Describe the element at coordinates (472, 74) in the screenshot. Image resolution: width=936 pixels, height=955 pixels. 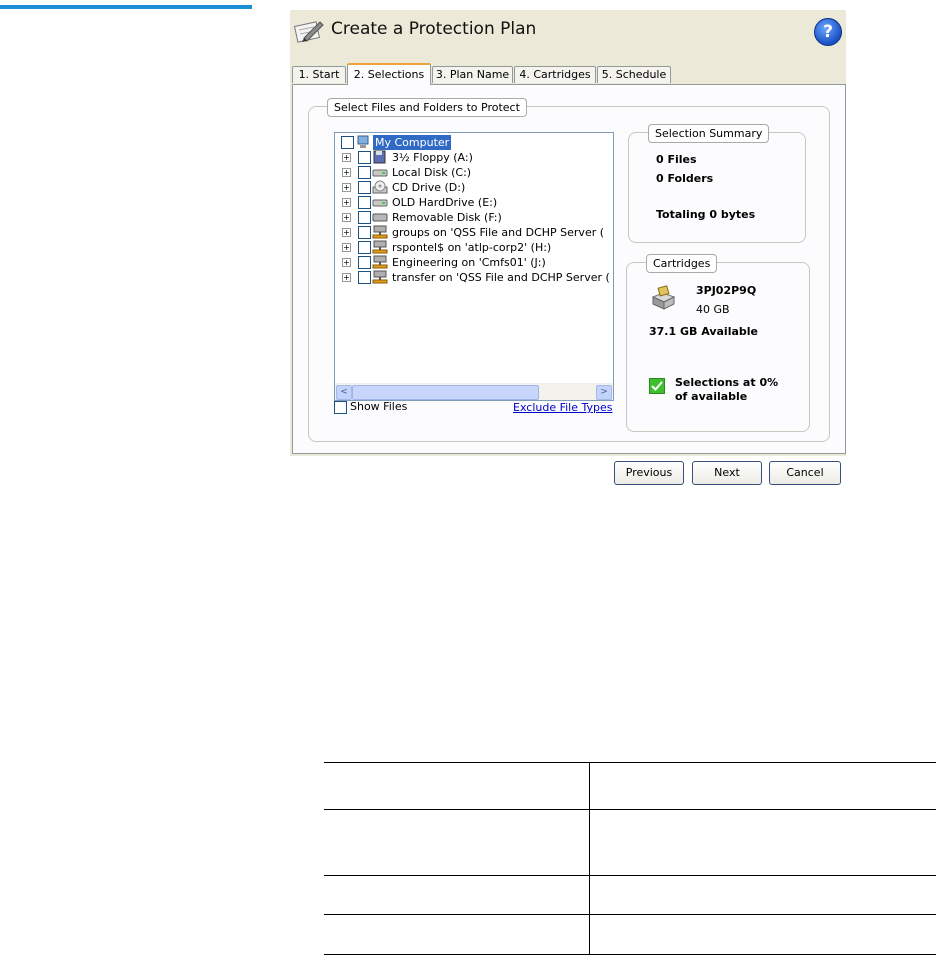
I see `tab-plan-name: 3. Plan Name` at that location.